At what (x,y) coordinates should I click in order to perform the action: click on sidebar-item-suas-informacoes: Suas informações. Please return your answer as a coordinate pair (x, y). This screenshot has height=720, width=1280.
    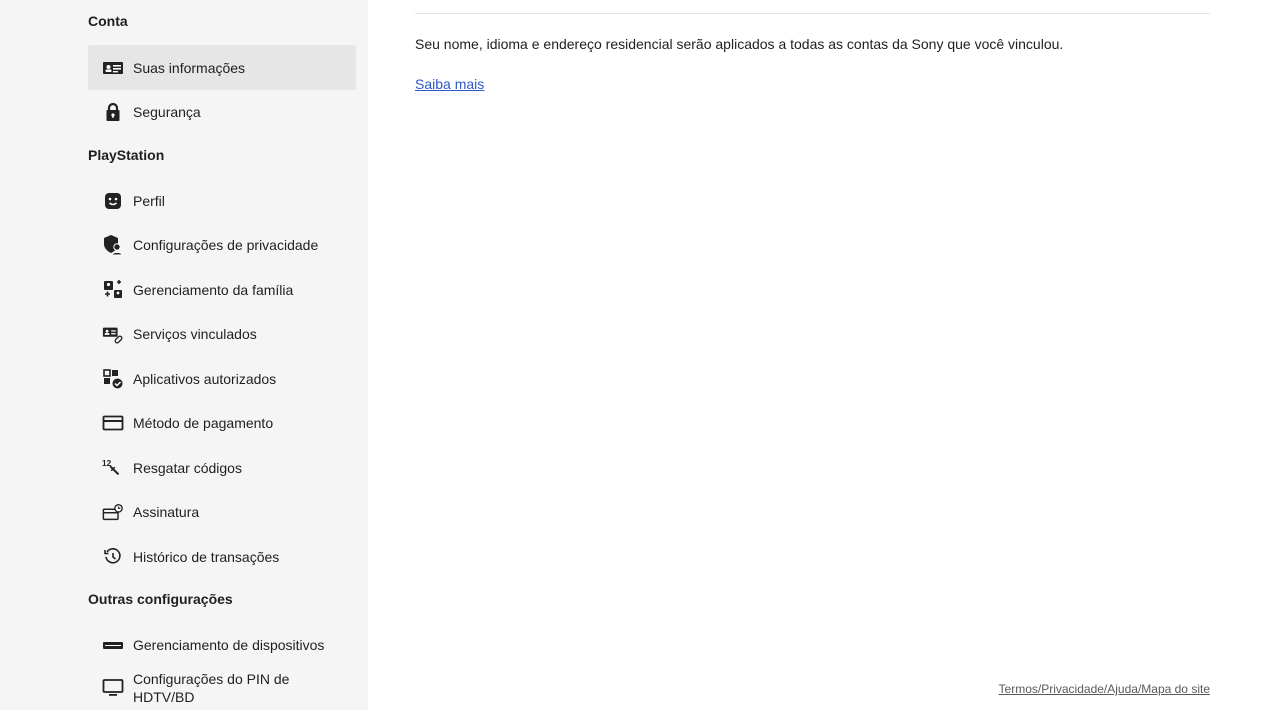
    Looking at the image, I should click on (222, 67).